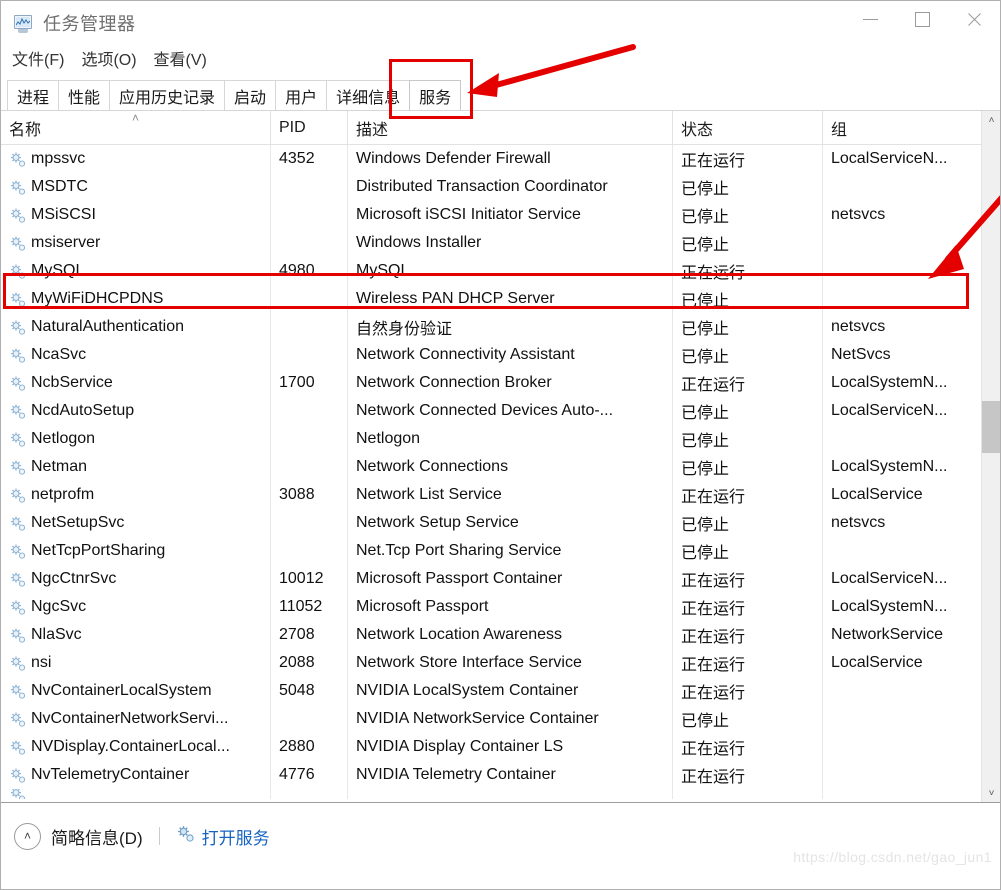 The width and height of the screenshot is (1001, 890). What do you see at coordinates (510, 794) in the screenshot?
I see `cell-description` at bounding box center [510, 794].